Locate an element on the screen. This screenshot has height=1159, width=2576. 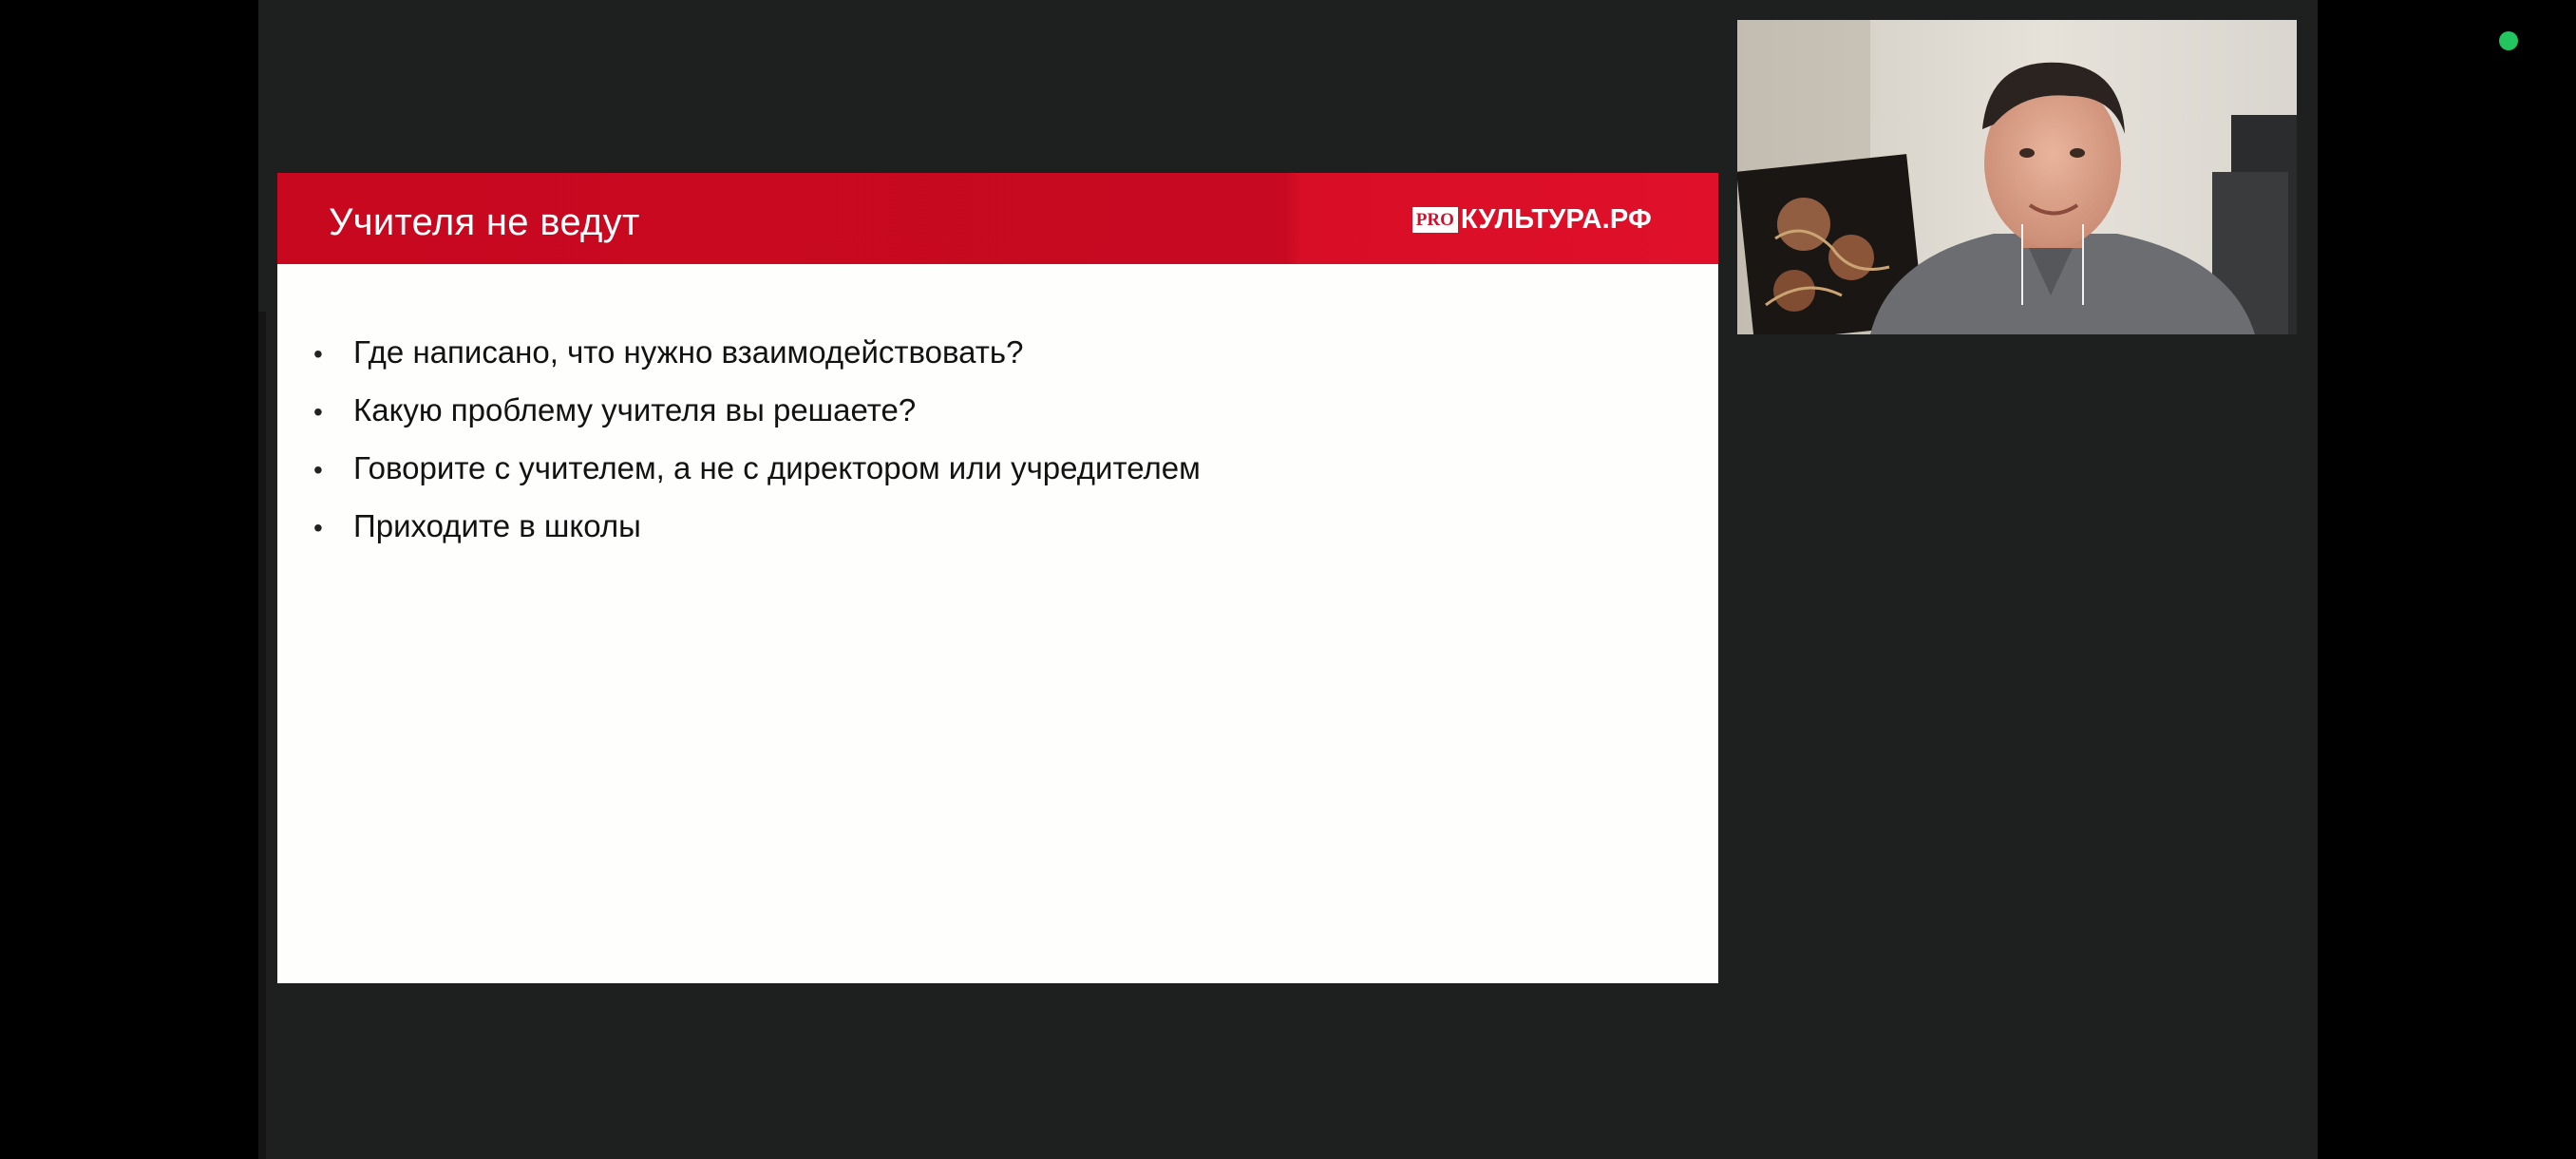
bullet-text: Приходите в школы is located at coordinates (497, 525).